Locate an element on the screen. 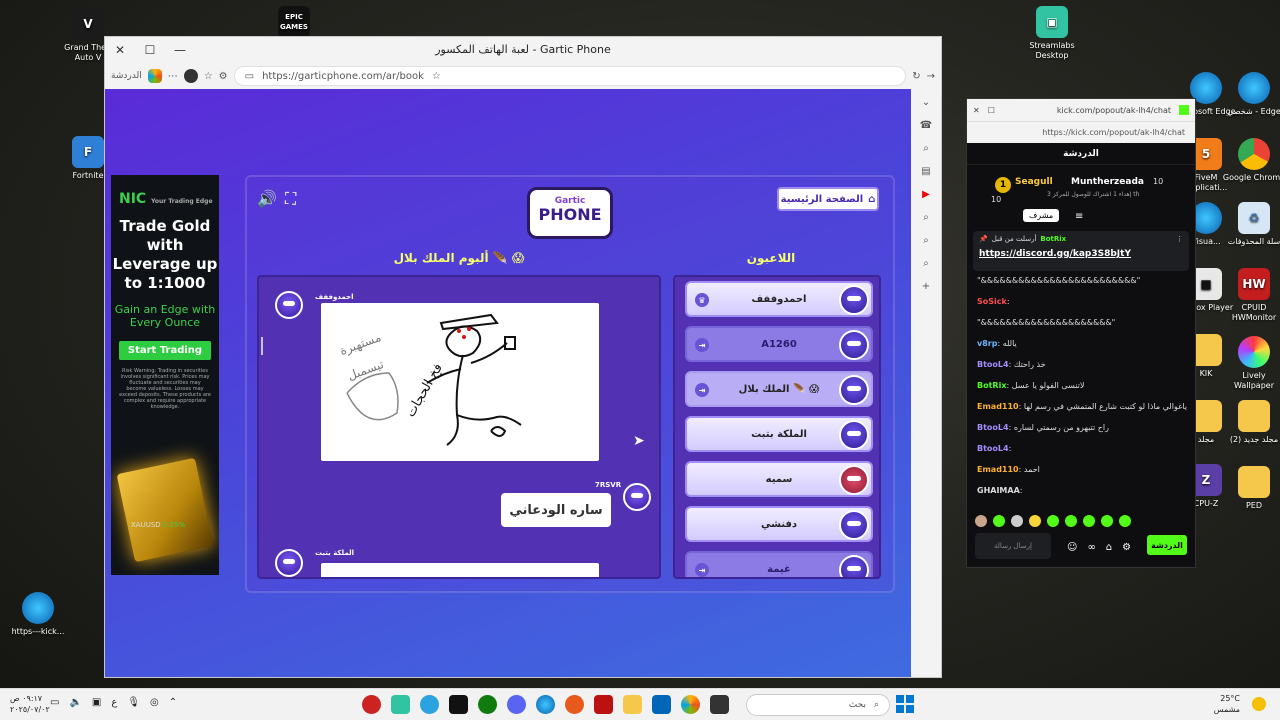 This screenshot has width=1280, height=720. drawing-canvas is located at coordinates (460, 570).